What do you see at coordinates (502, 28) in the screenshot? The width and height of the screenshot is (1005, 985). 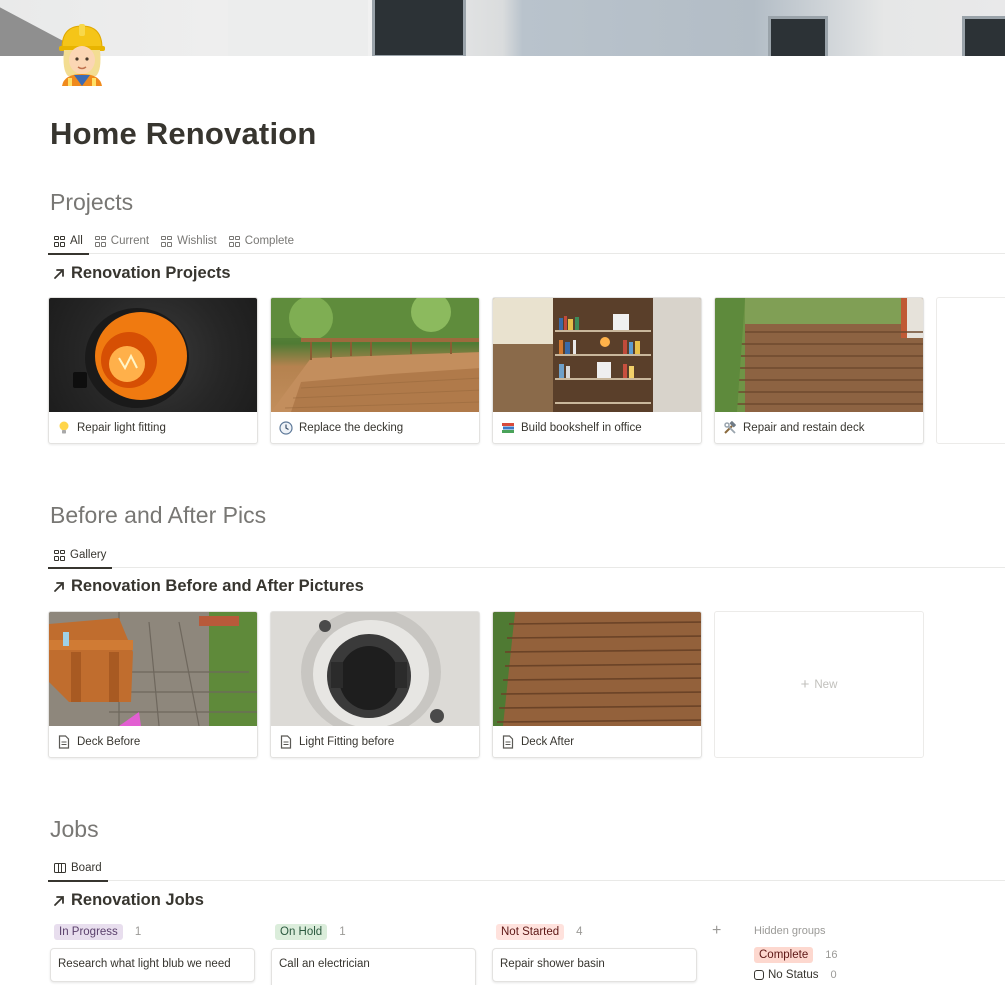 I see `page-cover` at bounding box center [502, 28].